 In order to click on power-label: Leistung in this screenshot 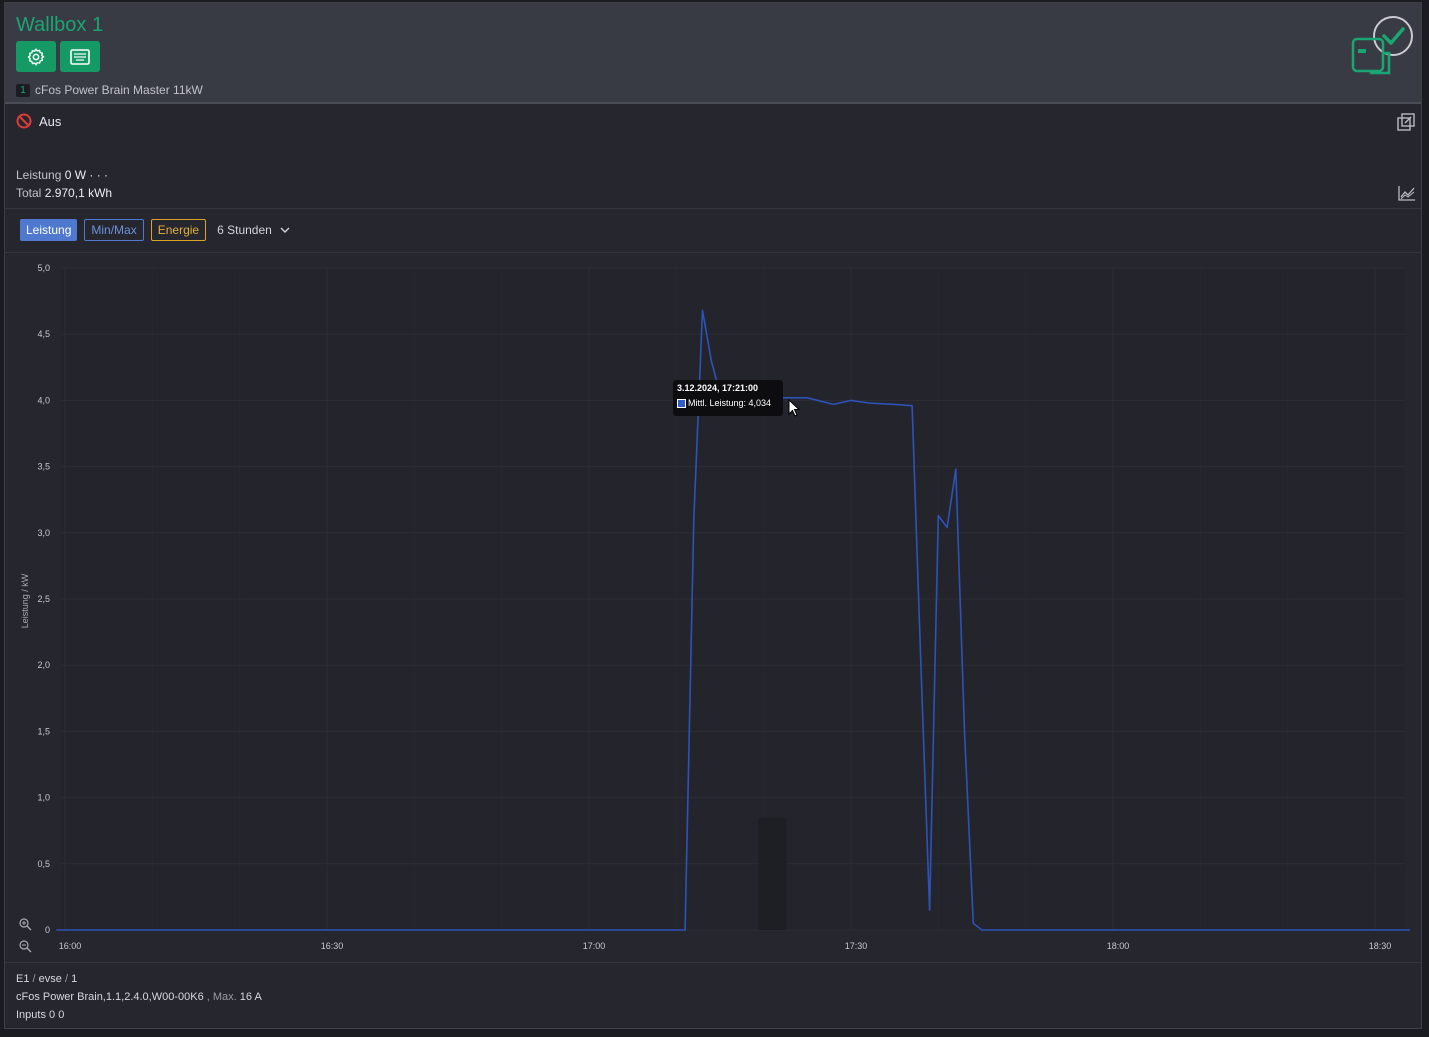, I will do `click(39, 175)`.